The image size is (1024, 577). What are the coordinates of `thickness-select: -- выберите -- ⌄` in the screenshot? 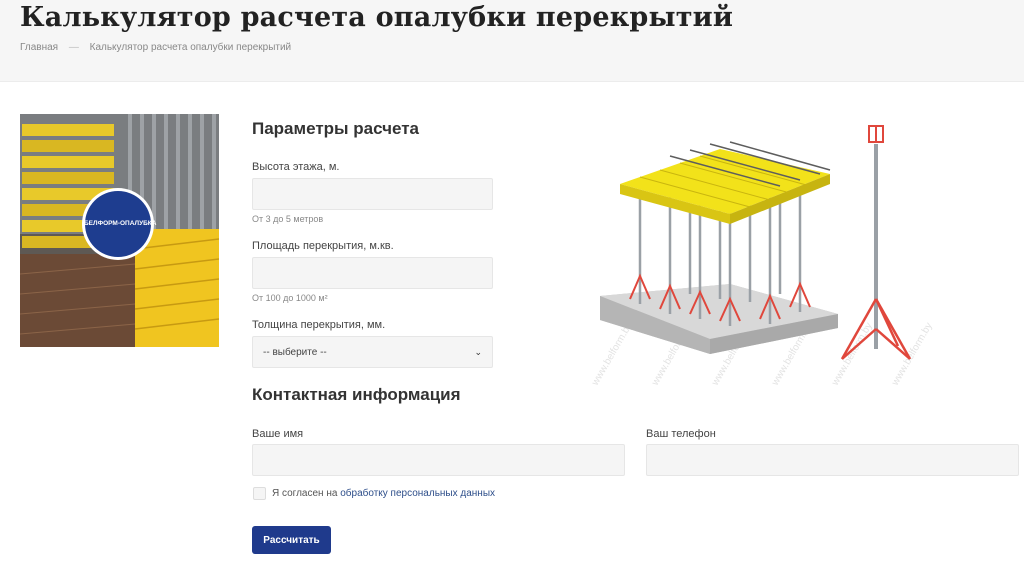 It's located at (372, 352).